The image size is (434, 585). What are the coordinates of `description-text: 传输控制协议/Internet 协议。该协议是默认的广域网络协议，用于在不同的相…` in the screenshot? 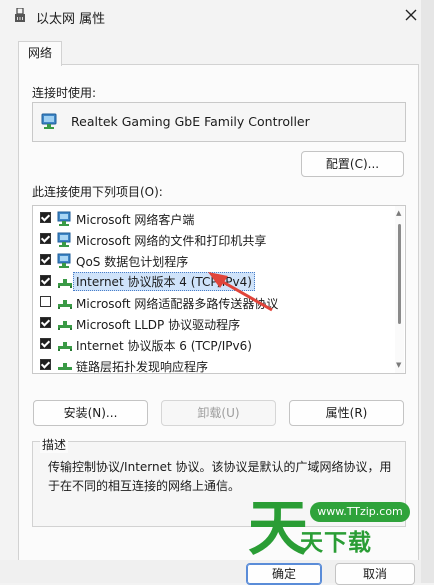 It's located at (220, 476).